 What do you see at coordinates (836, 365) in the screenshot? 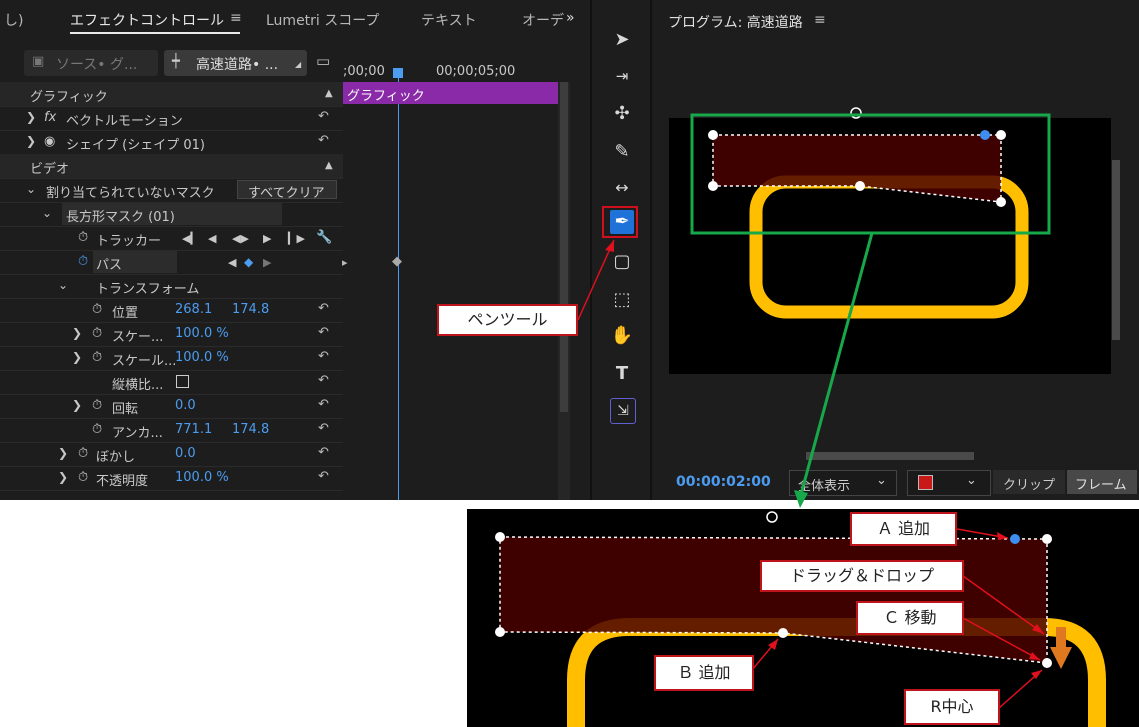
I see `zoom-pointer-line` at bounding box center [836, 365].